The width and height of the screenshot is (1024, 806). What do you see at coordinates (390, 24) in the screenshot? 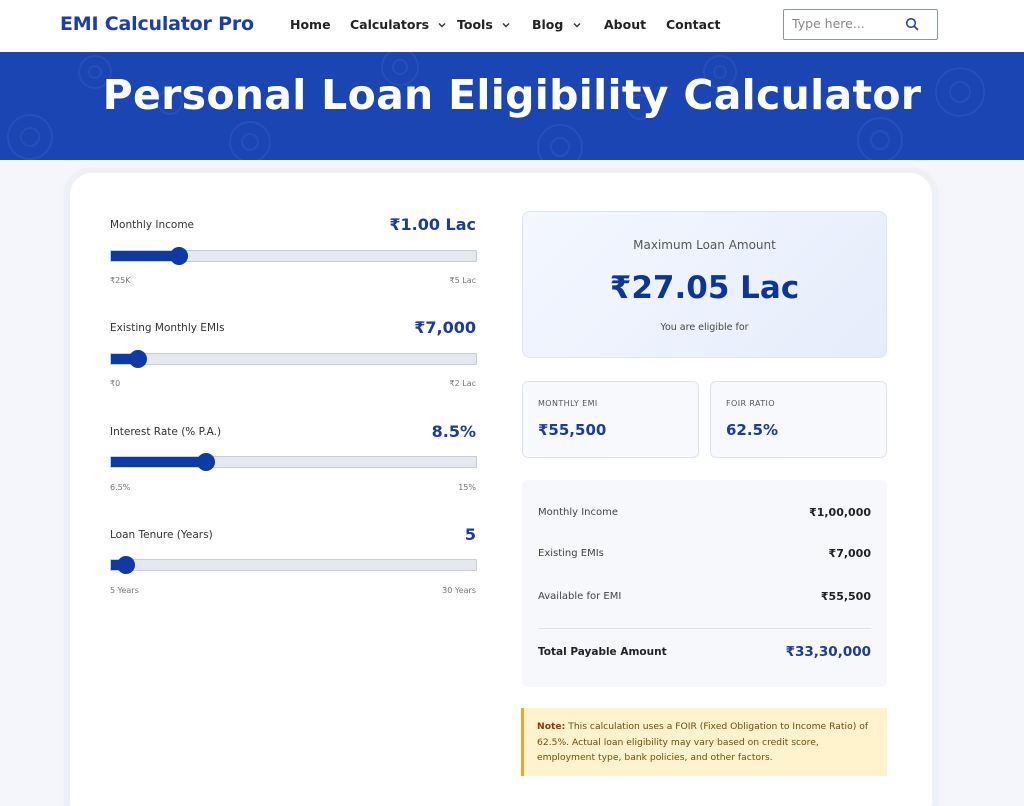
I see `nav-calculators-label: Calculators` at bounding box center [390, 24].